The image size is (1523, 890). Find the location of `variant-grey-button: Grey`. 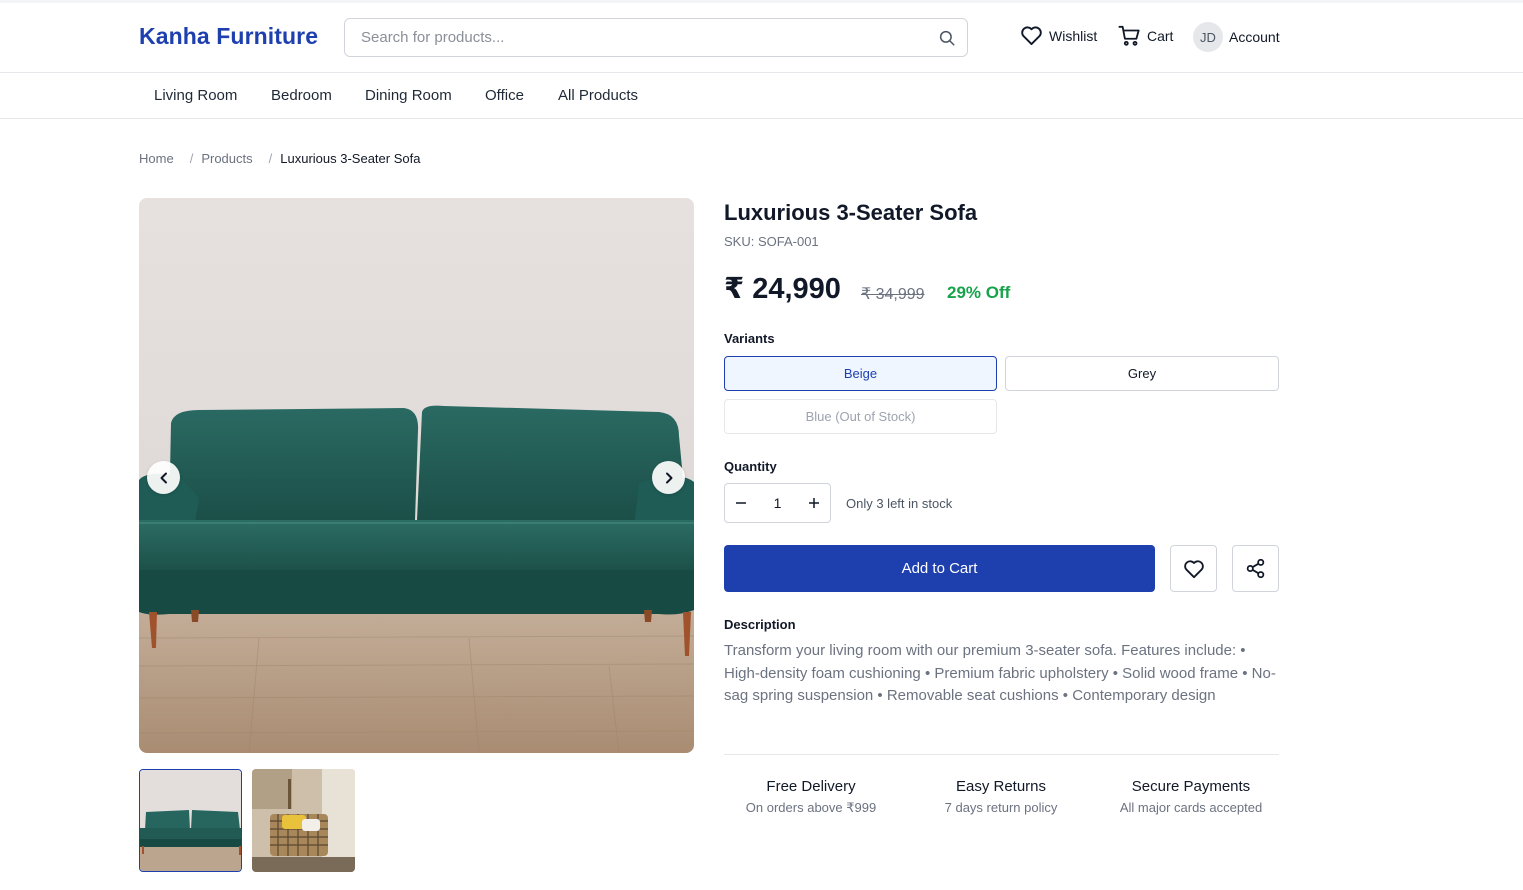

variant-grey-button: Grey is located at coordinates (1142, 373).